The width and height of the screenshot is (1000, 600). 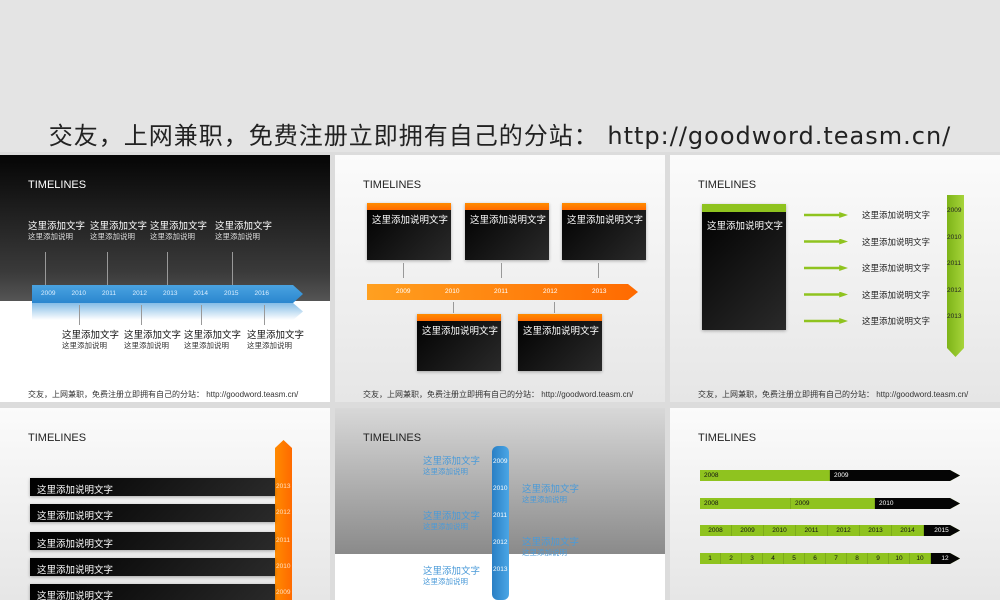 I want to click on bar-segment: 1, so click(x=710, y=558).